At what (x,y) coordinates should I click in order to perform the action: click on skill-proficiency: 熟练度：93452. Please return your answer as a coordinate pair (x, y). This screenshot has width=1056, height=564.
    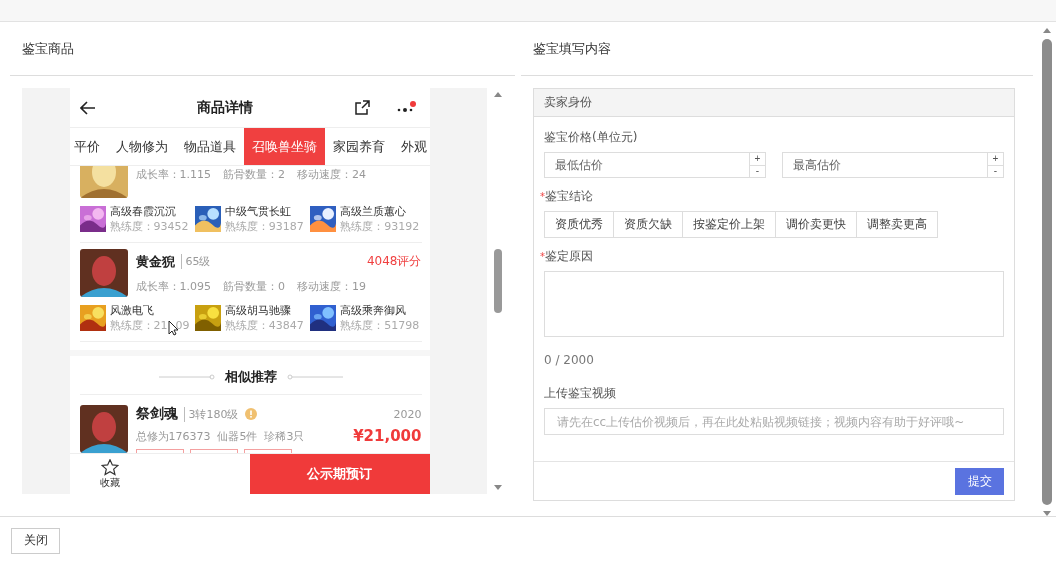
    Looking at the image, I should click on (149, 226).